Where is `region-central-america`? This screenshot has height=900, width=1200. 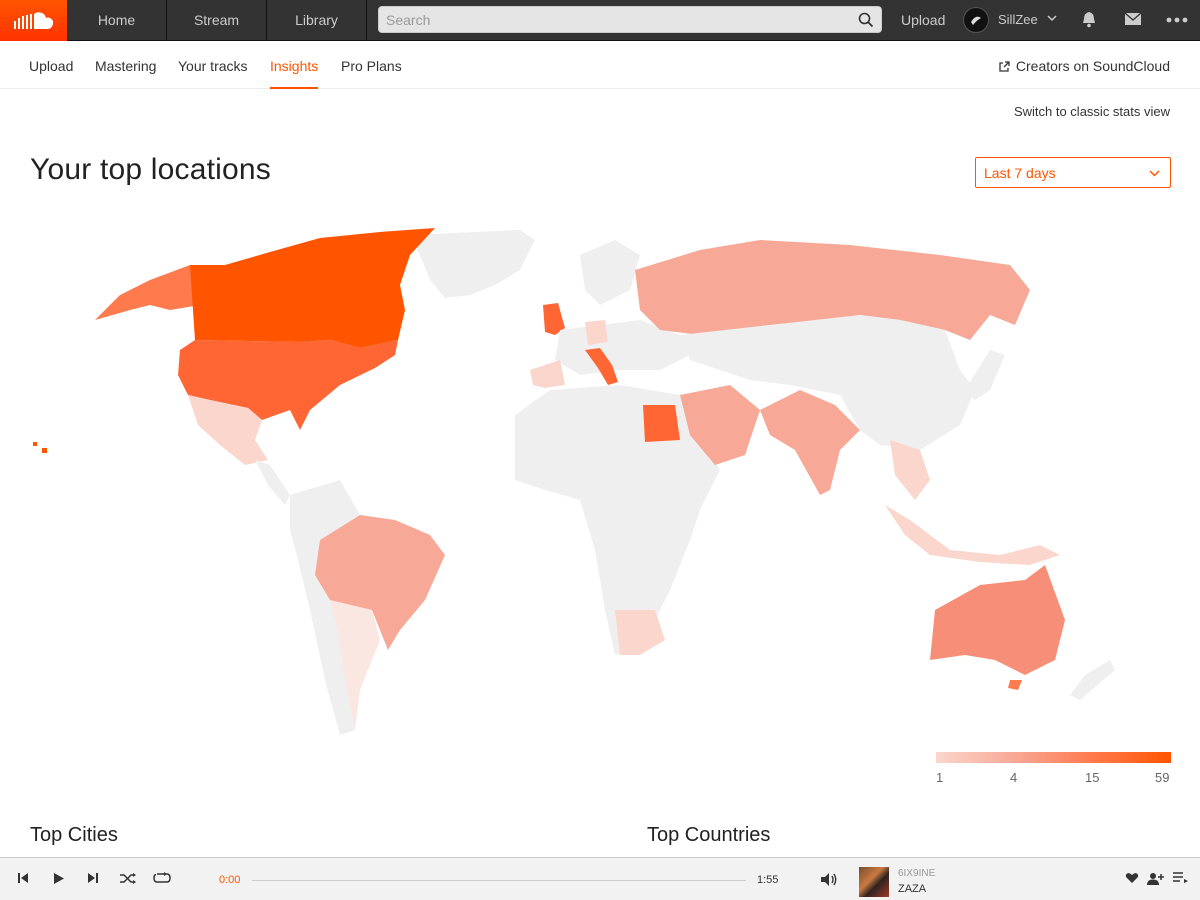
region-central-america is located at coordinates (272, 482).